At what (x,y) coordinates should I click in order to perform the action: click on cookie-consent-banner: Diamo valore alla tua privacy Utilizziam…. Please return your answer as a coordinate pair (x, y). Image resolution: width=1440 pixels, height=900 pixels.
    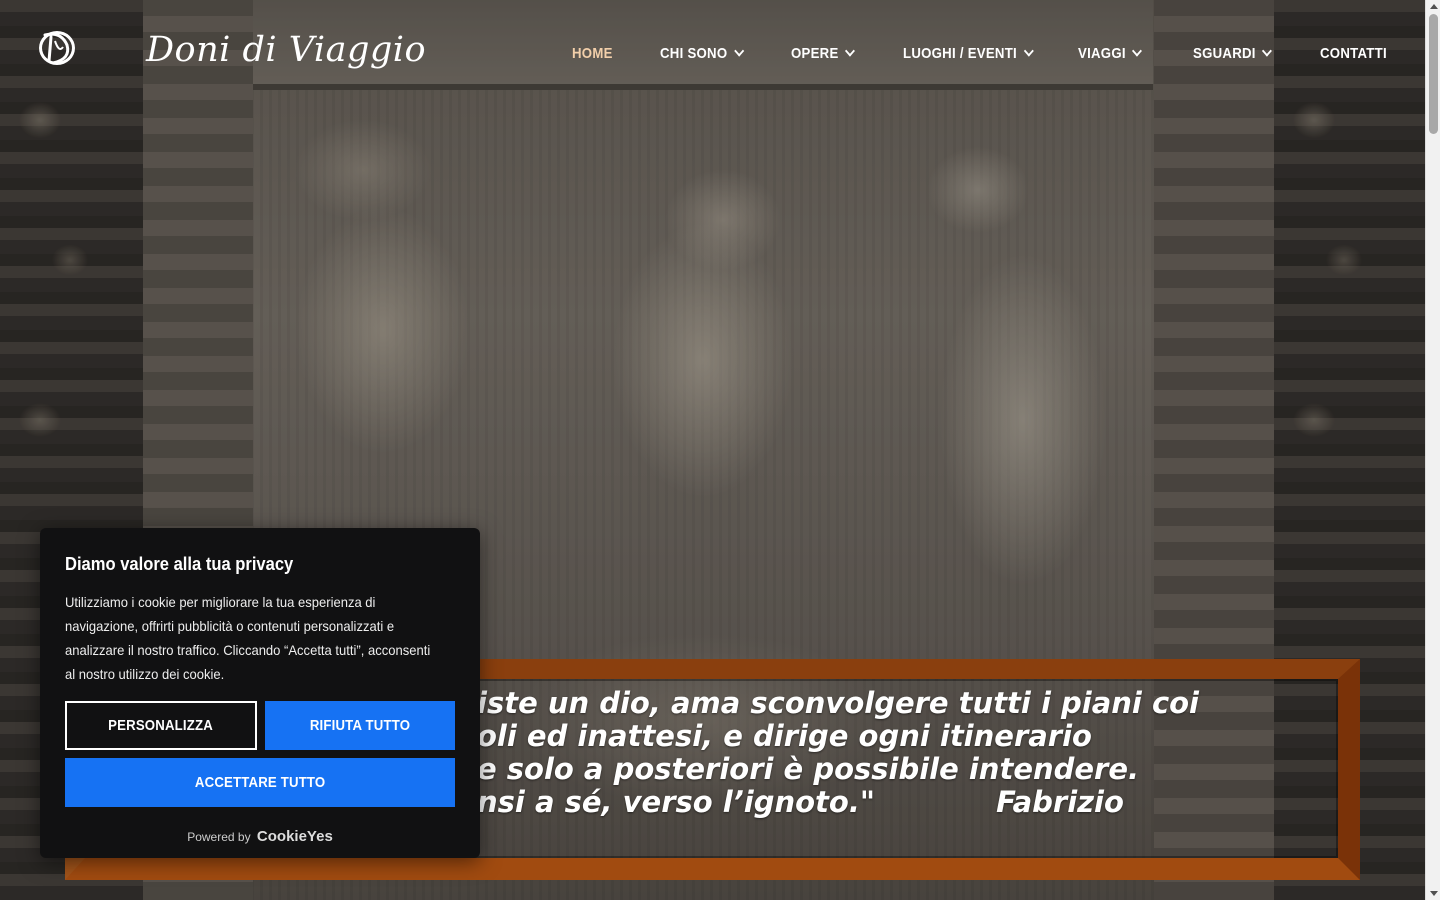
    Looking at the image, I should click on (260, 693).